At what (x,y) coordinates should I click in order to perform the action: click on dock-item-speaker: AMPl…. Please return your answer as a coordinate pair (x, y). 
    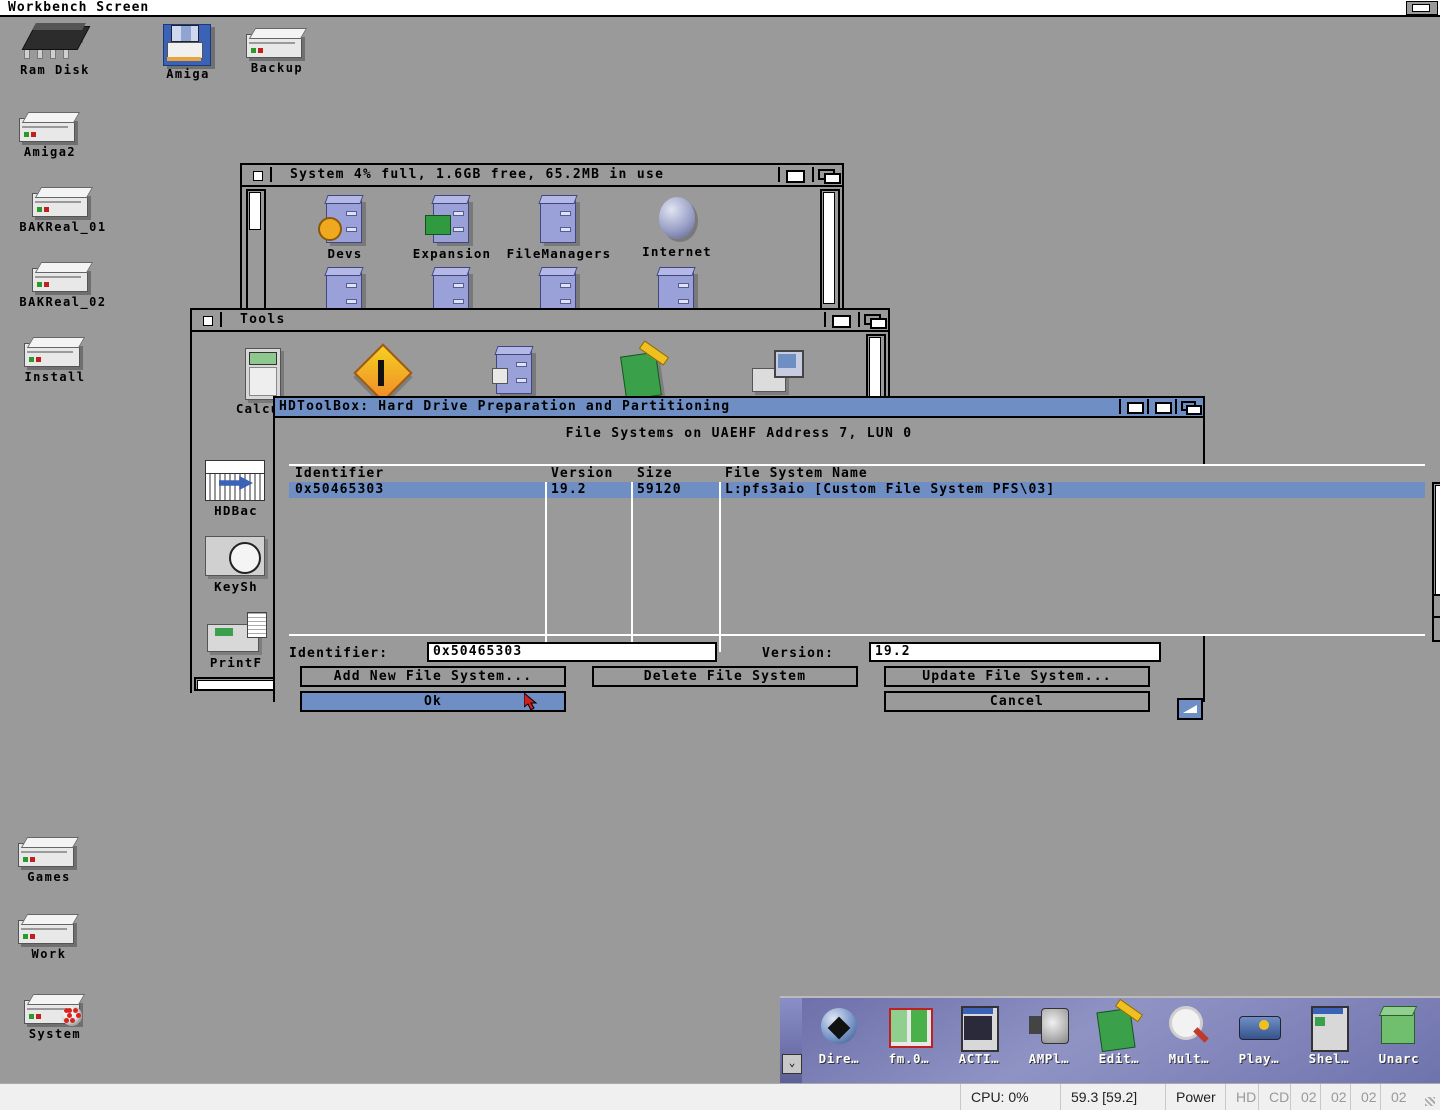
    Looking at the image, I should click on (1049, 1035).